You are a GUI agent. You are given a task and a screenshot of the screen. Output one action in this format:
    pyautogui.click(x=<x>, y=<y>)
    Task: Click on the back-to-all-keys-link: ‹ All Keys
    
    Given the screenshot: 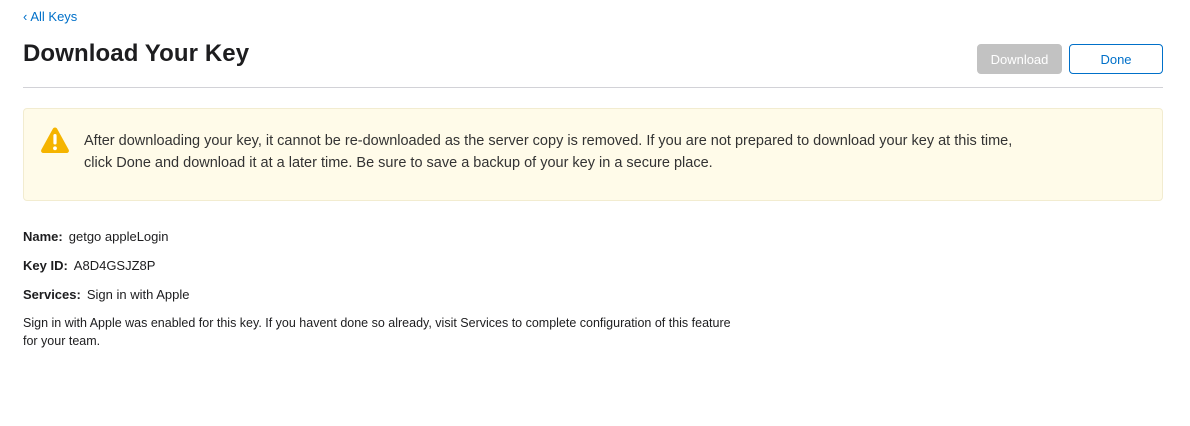 What is the action you would take?
    pyautogui.click(x=50, y=16)
    